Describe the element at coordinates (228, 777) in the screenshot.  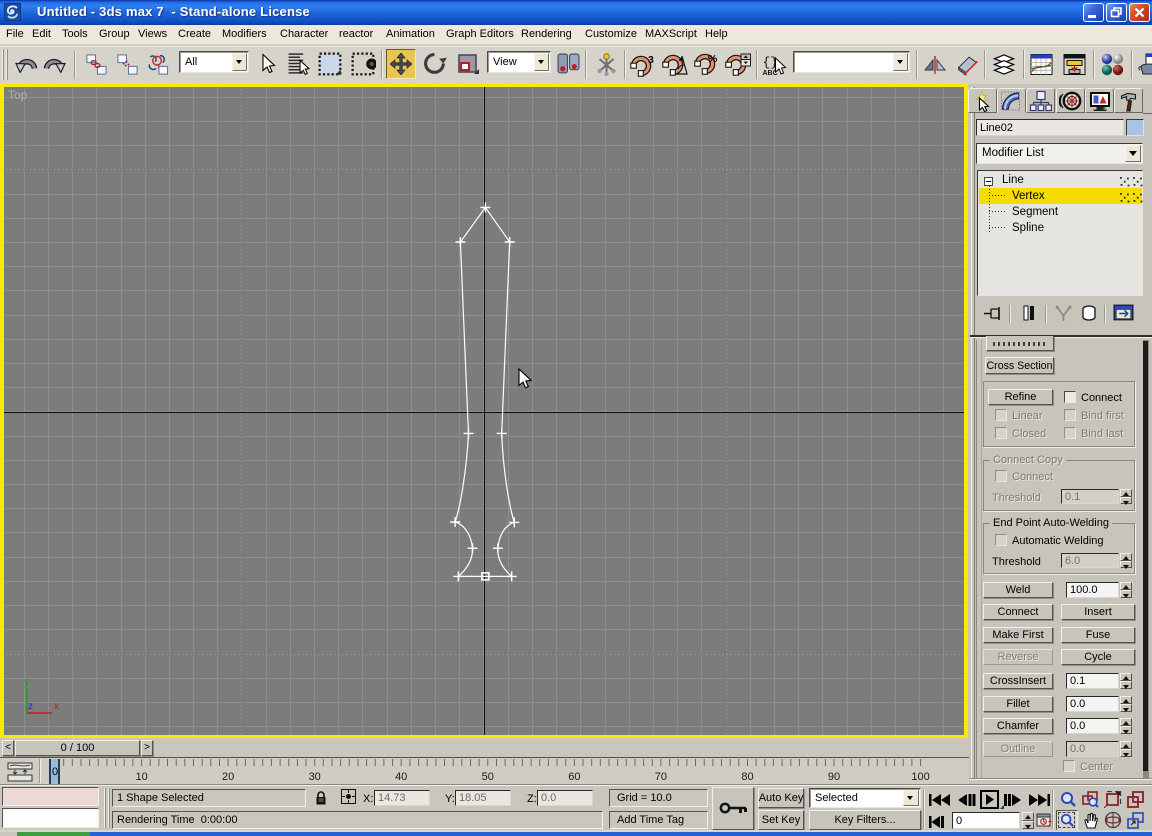
I see `svg-text: 20` at that location.